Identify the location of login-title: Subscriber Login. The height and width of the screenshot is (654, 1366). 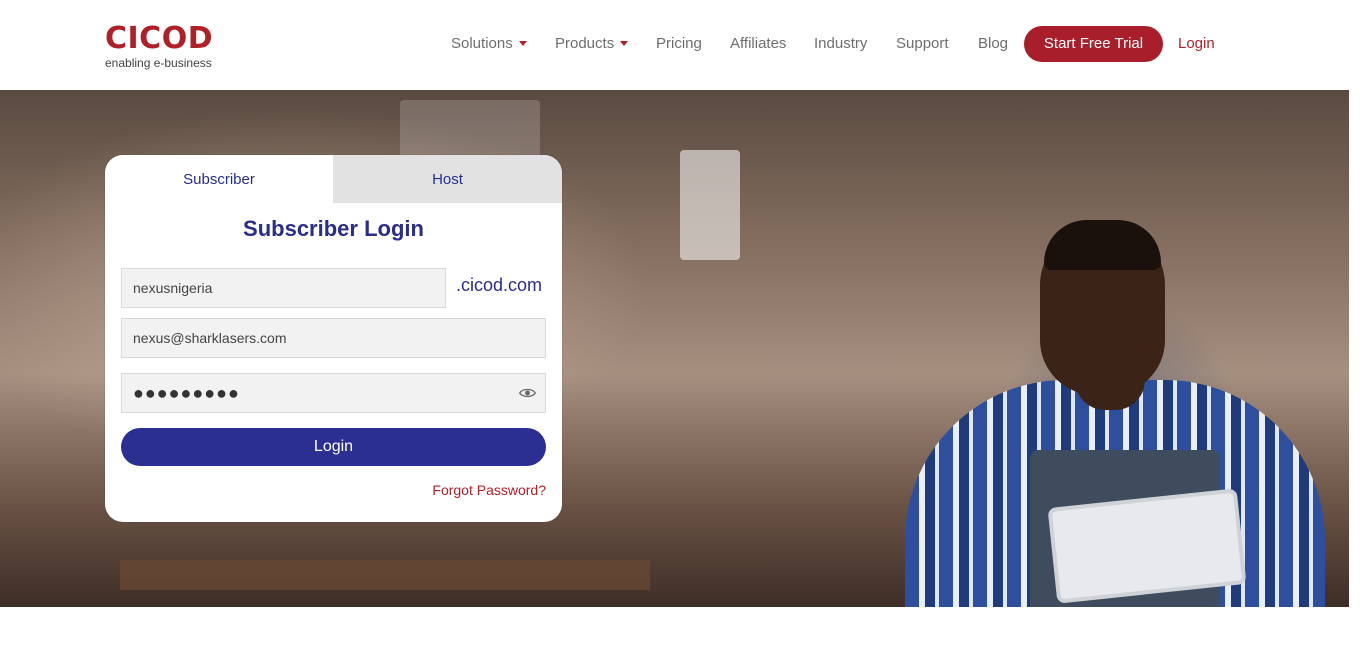
(333, 228).